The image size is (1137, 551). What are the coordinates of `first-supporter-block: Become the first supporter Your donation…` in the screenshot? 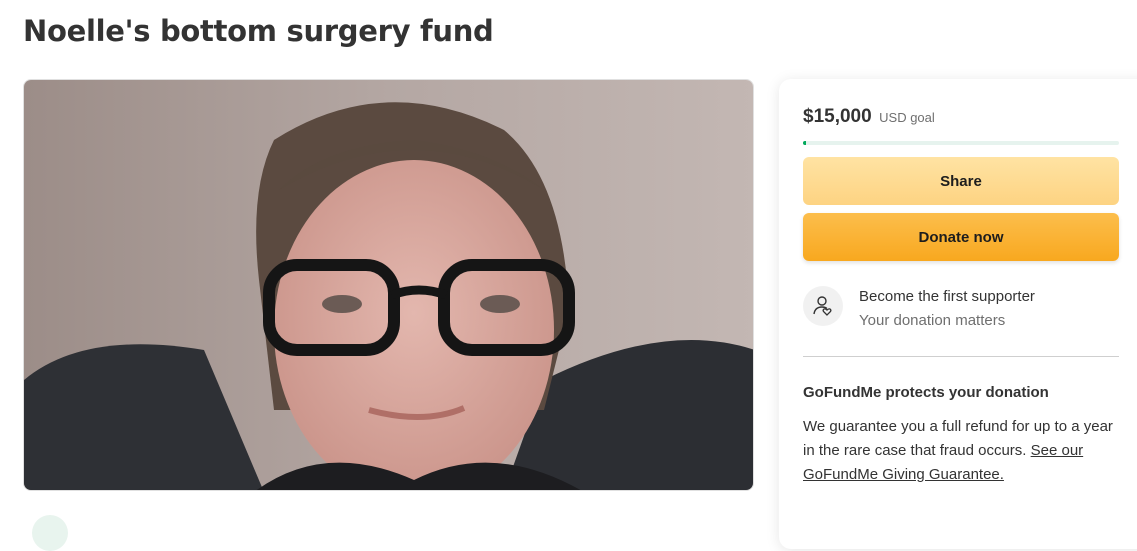 It's located at (968, 309).